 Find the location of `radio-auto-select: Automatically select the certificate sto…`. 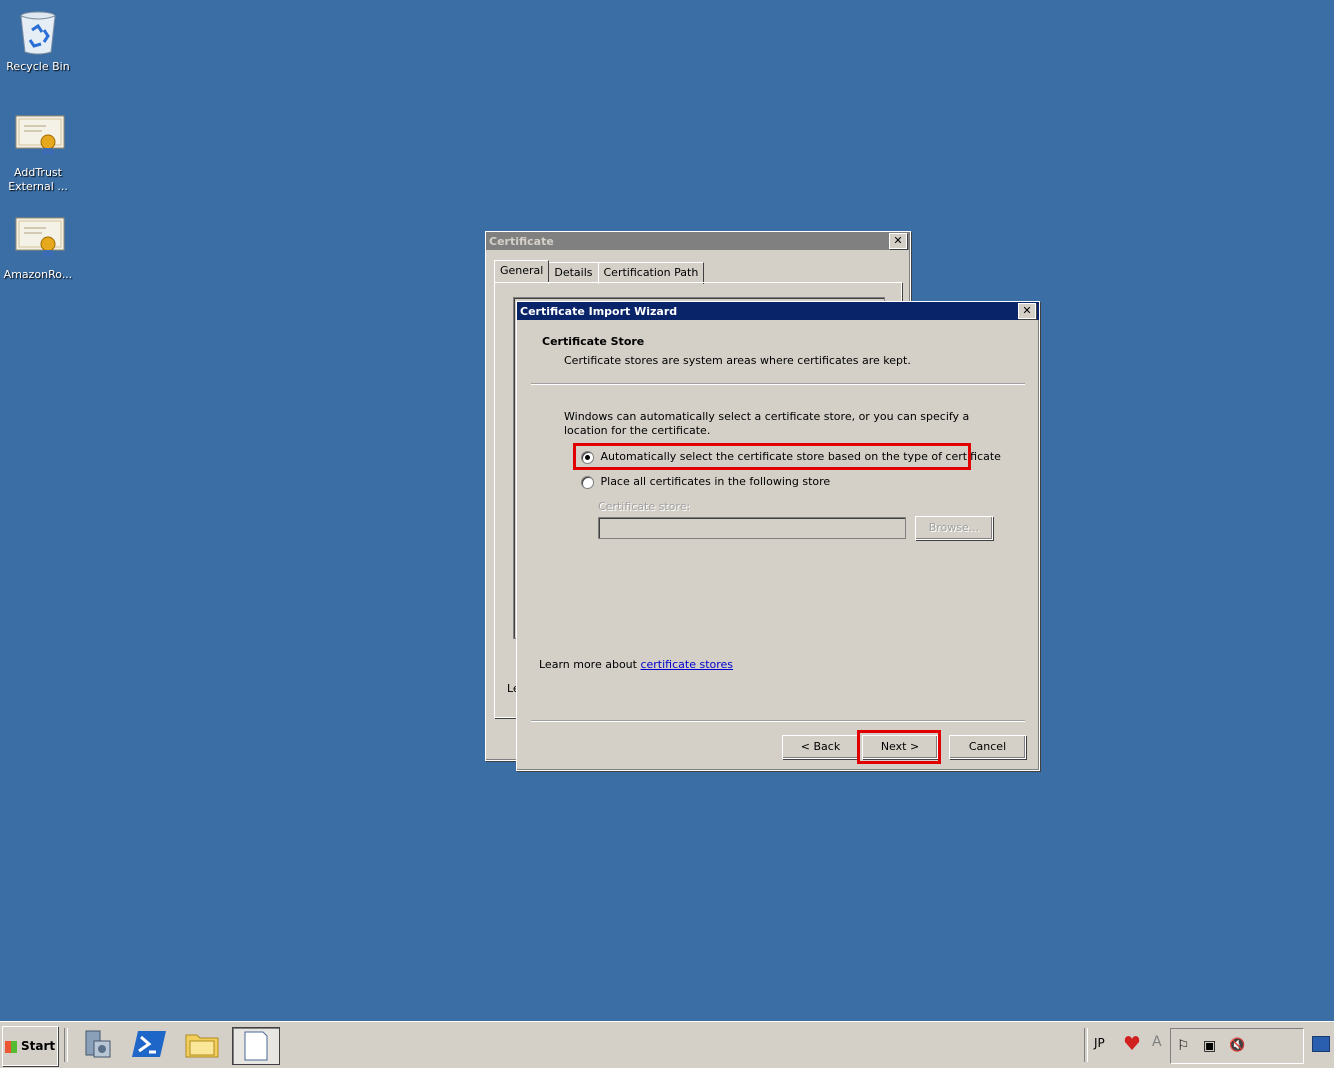

radio-auto-select: Automatically select the certificate sto… is located at coordinates (791, 457).